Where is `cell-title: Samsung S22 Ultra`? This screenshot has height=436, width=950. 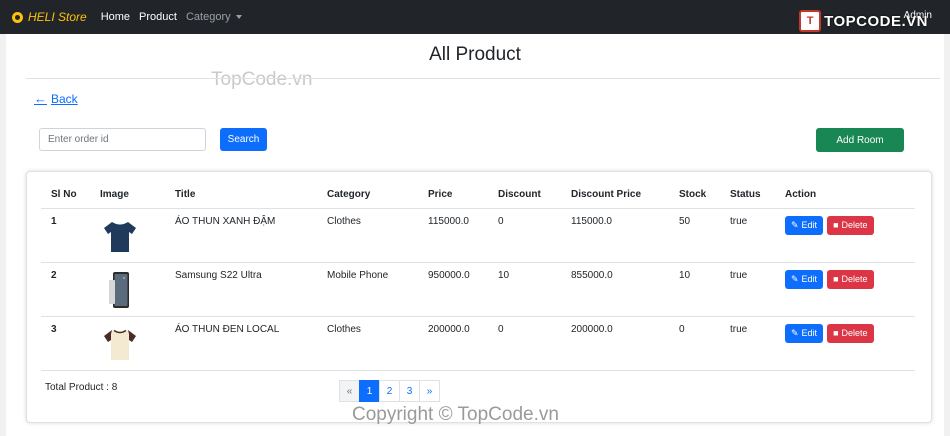
cell-title: Samsung S22 Ultra is located at coordinates (241, 289).